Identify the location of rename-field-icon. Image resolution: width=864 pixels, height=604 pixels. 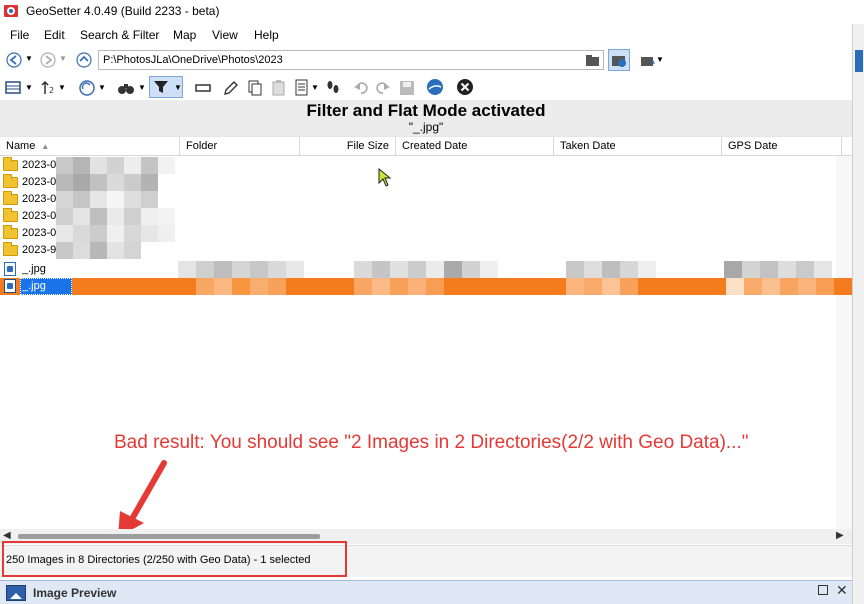
(203, 88).